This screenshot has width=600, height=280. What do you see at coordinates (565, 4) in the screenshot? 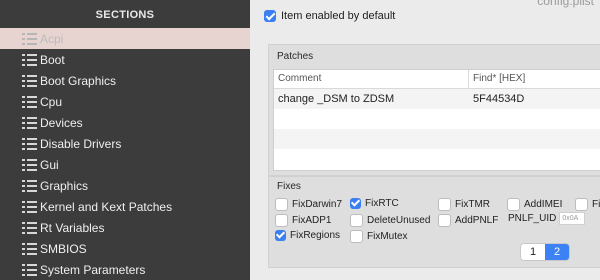
I see `window-title: config.plist` at bounding box center [565, 4].